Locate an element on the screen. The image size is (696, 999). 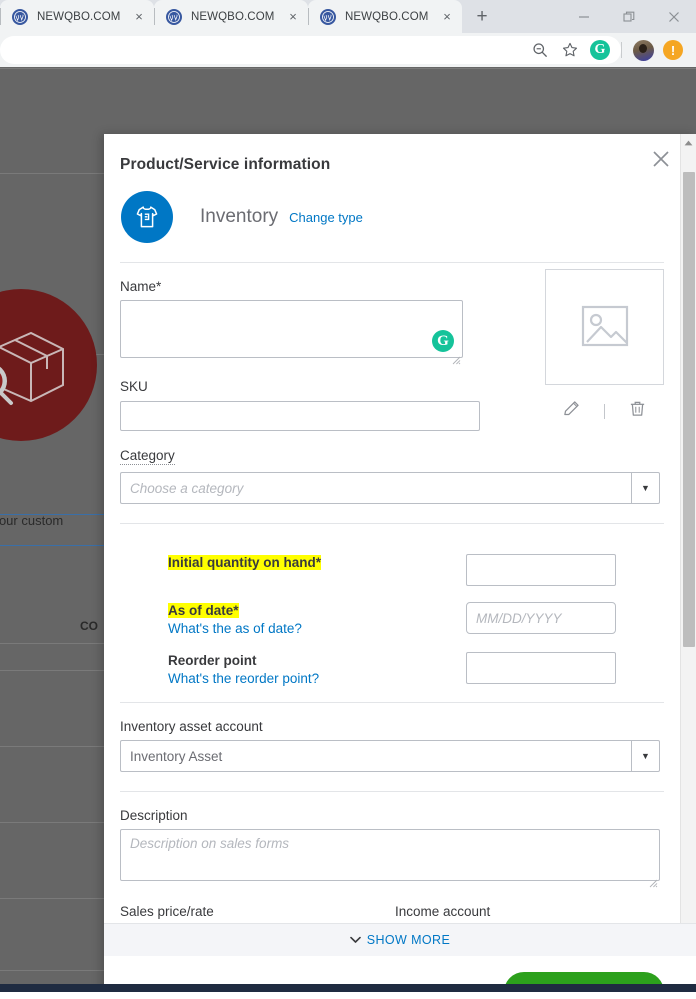
reorder-point-row: Reorder point What's the reorder point? is located at coordinates (416, 669).